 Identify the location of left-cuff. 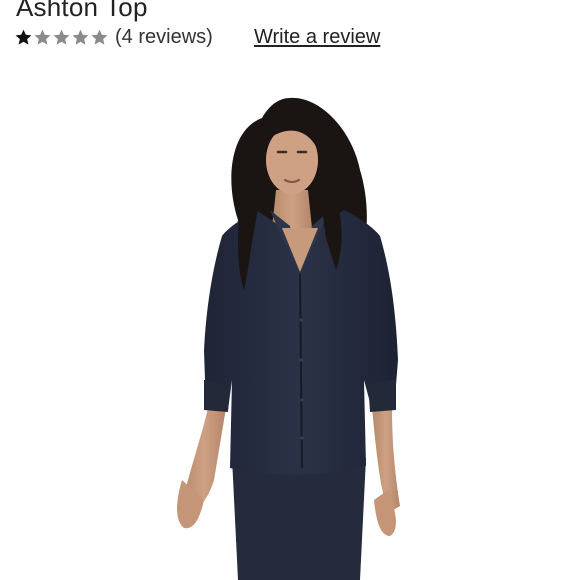
(217, 396).